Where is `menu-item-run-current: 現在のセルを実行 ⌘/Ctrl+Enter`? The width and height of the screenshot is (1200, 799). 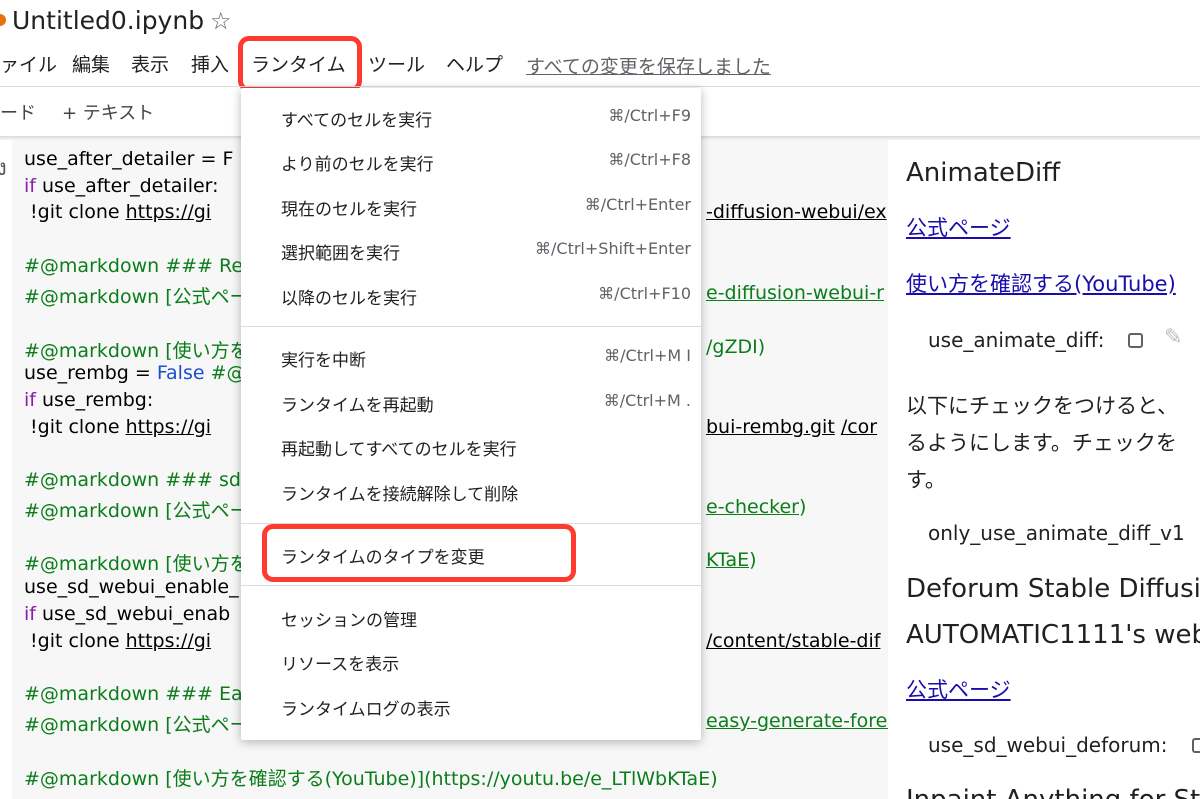
menu-item-run-current: 現在のセルを実行 ⌘/Ctrl+Enter is located at coordinates (471, 207).